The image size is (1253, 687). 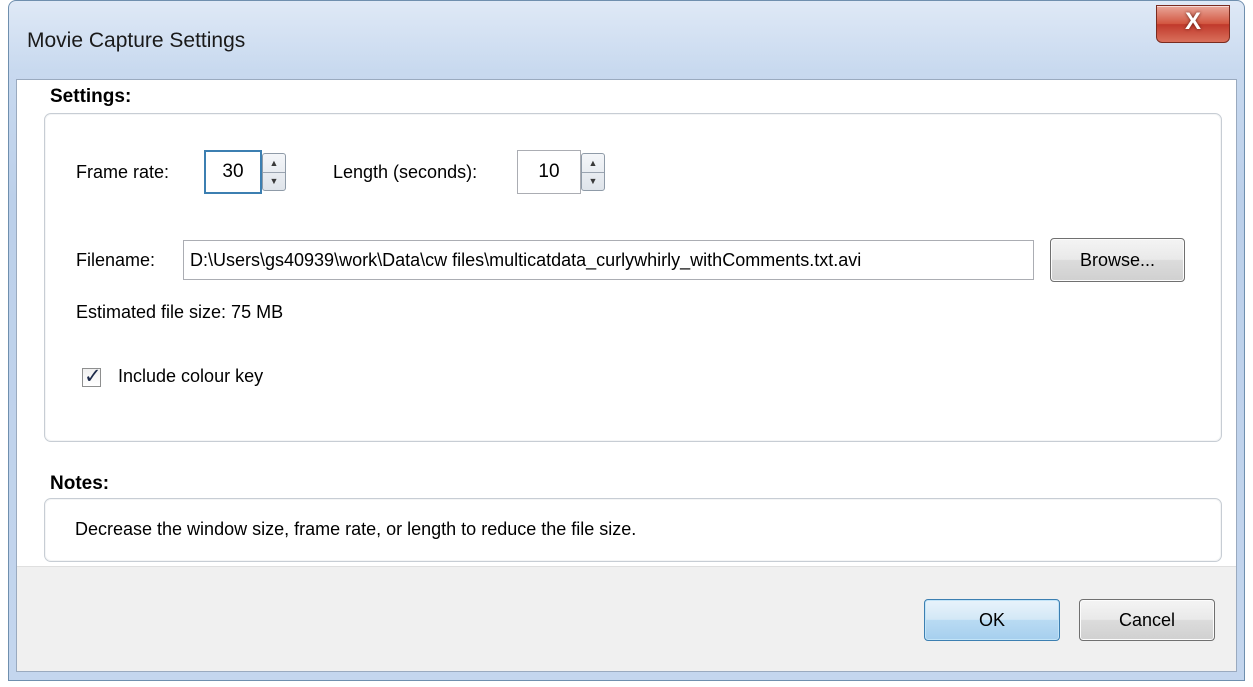 I want to click on cancel-button: Cancel, so click(x=1147, y=620).